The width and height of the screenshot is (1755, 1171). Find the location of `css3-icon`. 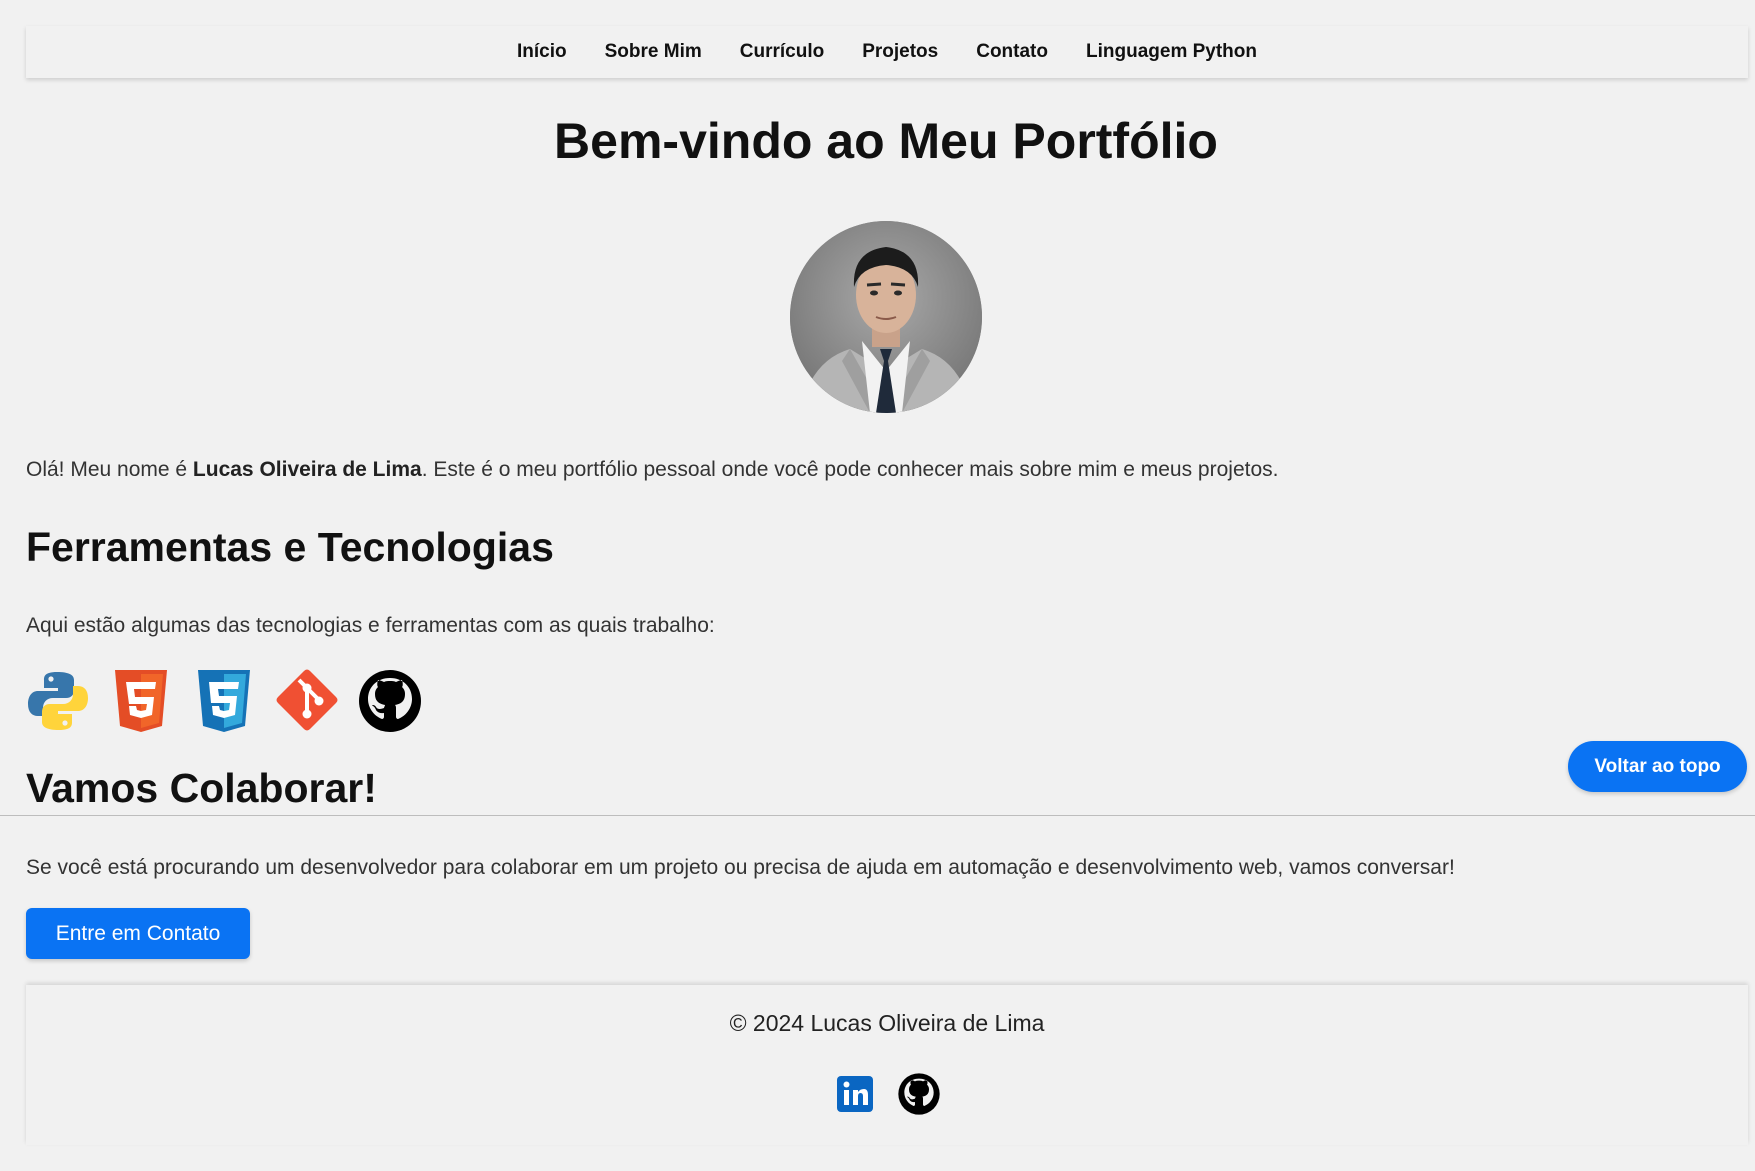

css3-icon is located at coordinates (224, 701).